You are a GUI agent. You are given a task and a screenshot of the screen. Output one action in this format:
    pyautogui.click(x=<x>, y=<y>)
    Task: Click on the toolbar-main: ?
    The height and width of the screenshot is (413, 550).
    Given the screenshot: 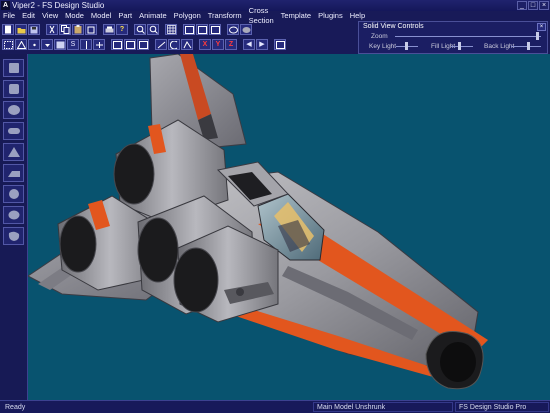 What is the action you would take?
    pyautogui.click(x=180, y=29)
    